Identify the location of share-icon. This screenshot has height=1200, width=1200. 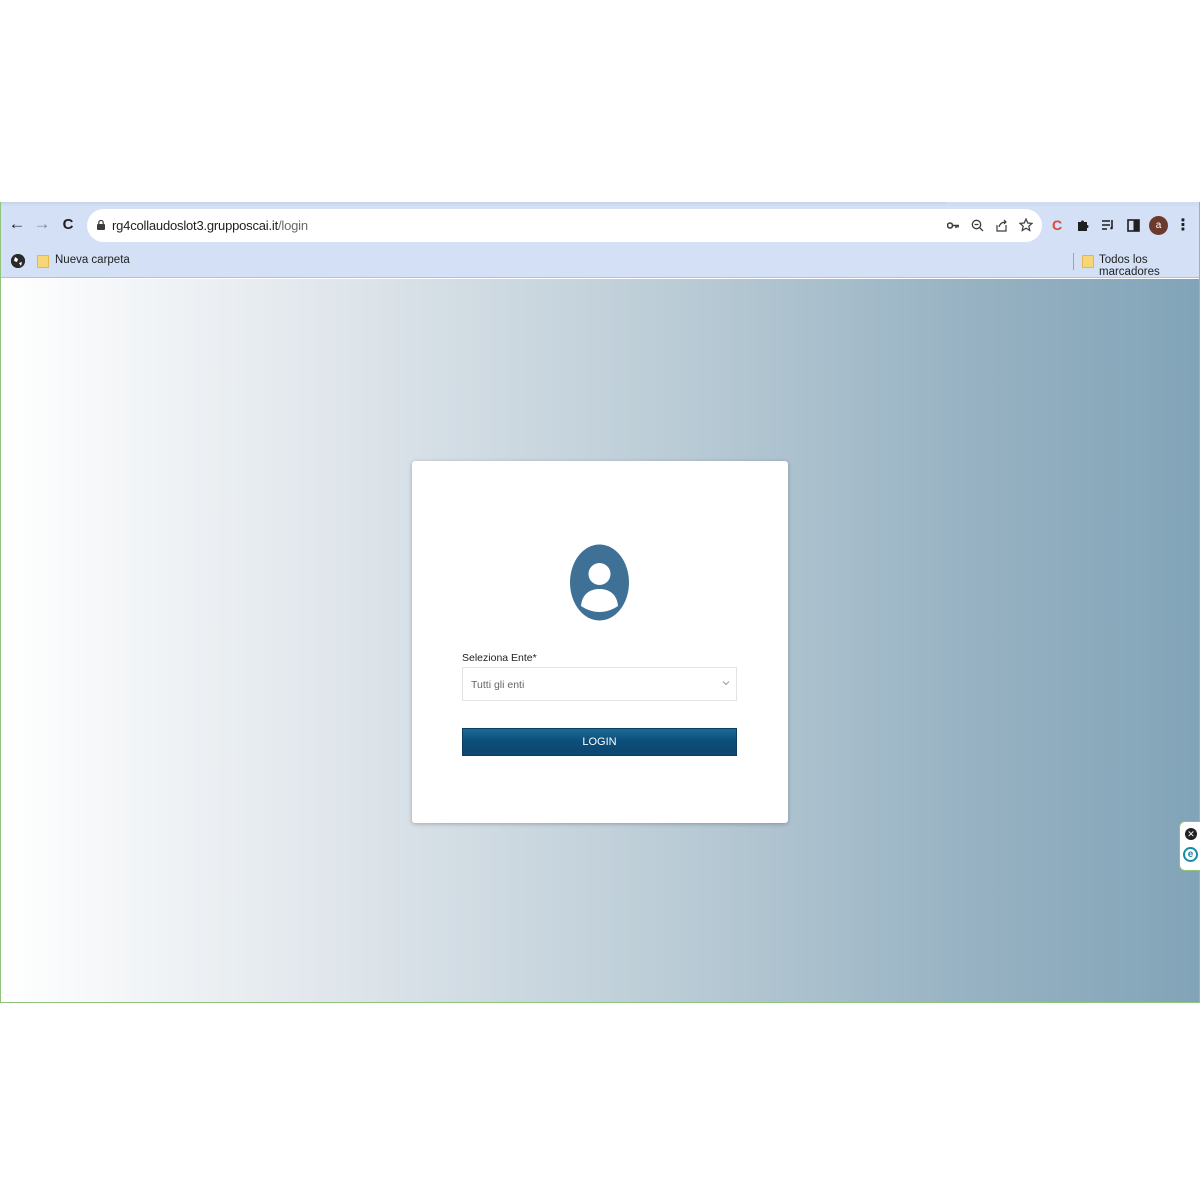
(1001, 225).